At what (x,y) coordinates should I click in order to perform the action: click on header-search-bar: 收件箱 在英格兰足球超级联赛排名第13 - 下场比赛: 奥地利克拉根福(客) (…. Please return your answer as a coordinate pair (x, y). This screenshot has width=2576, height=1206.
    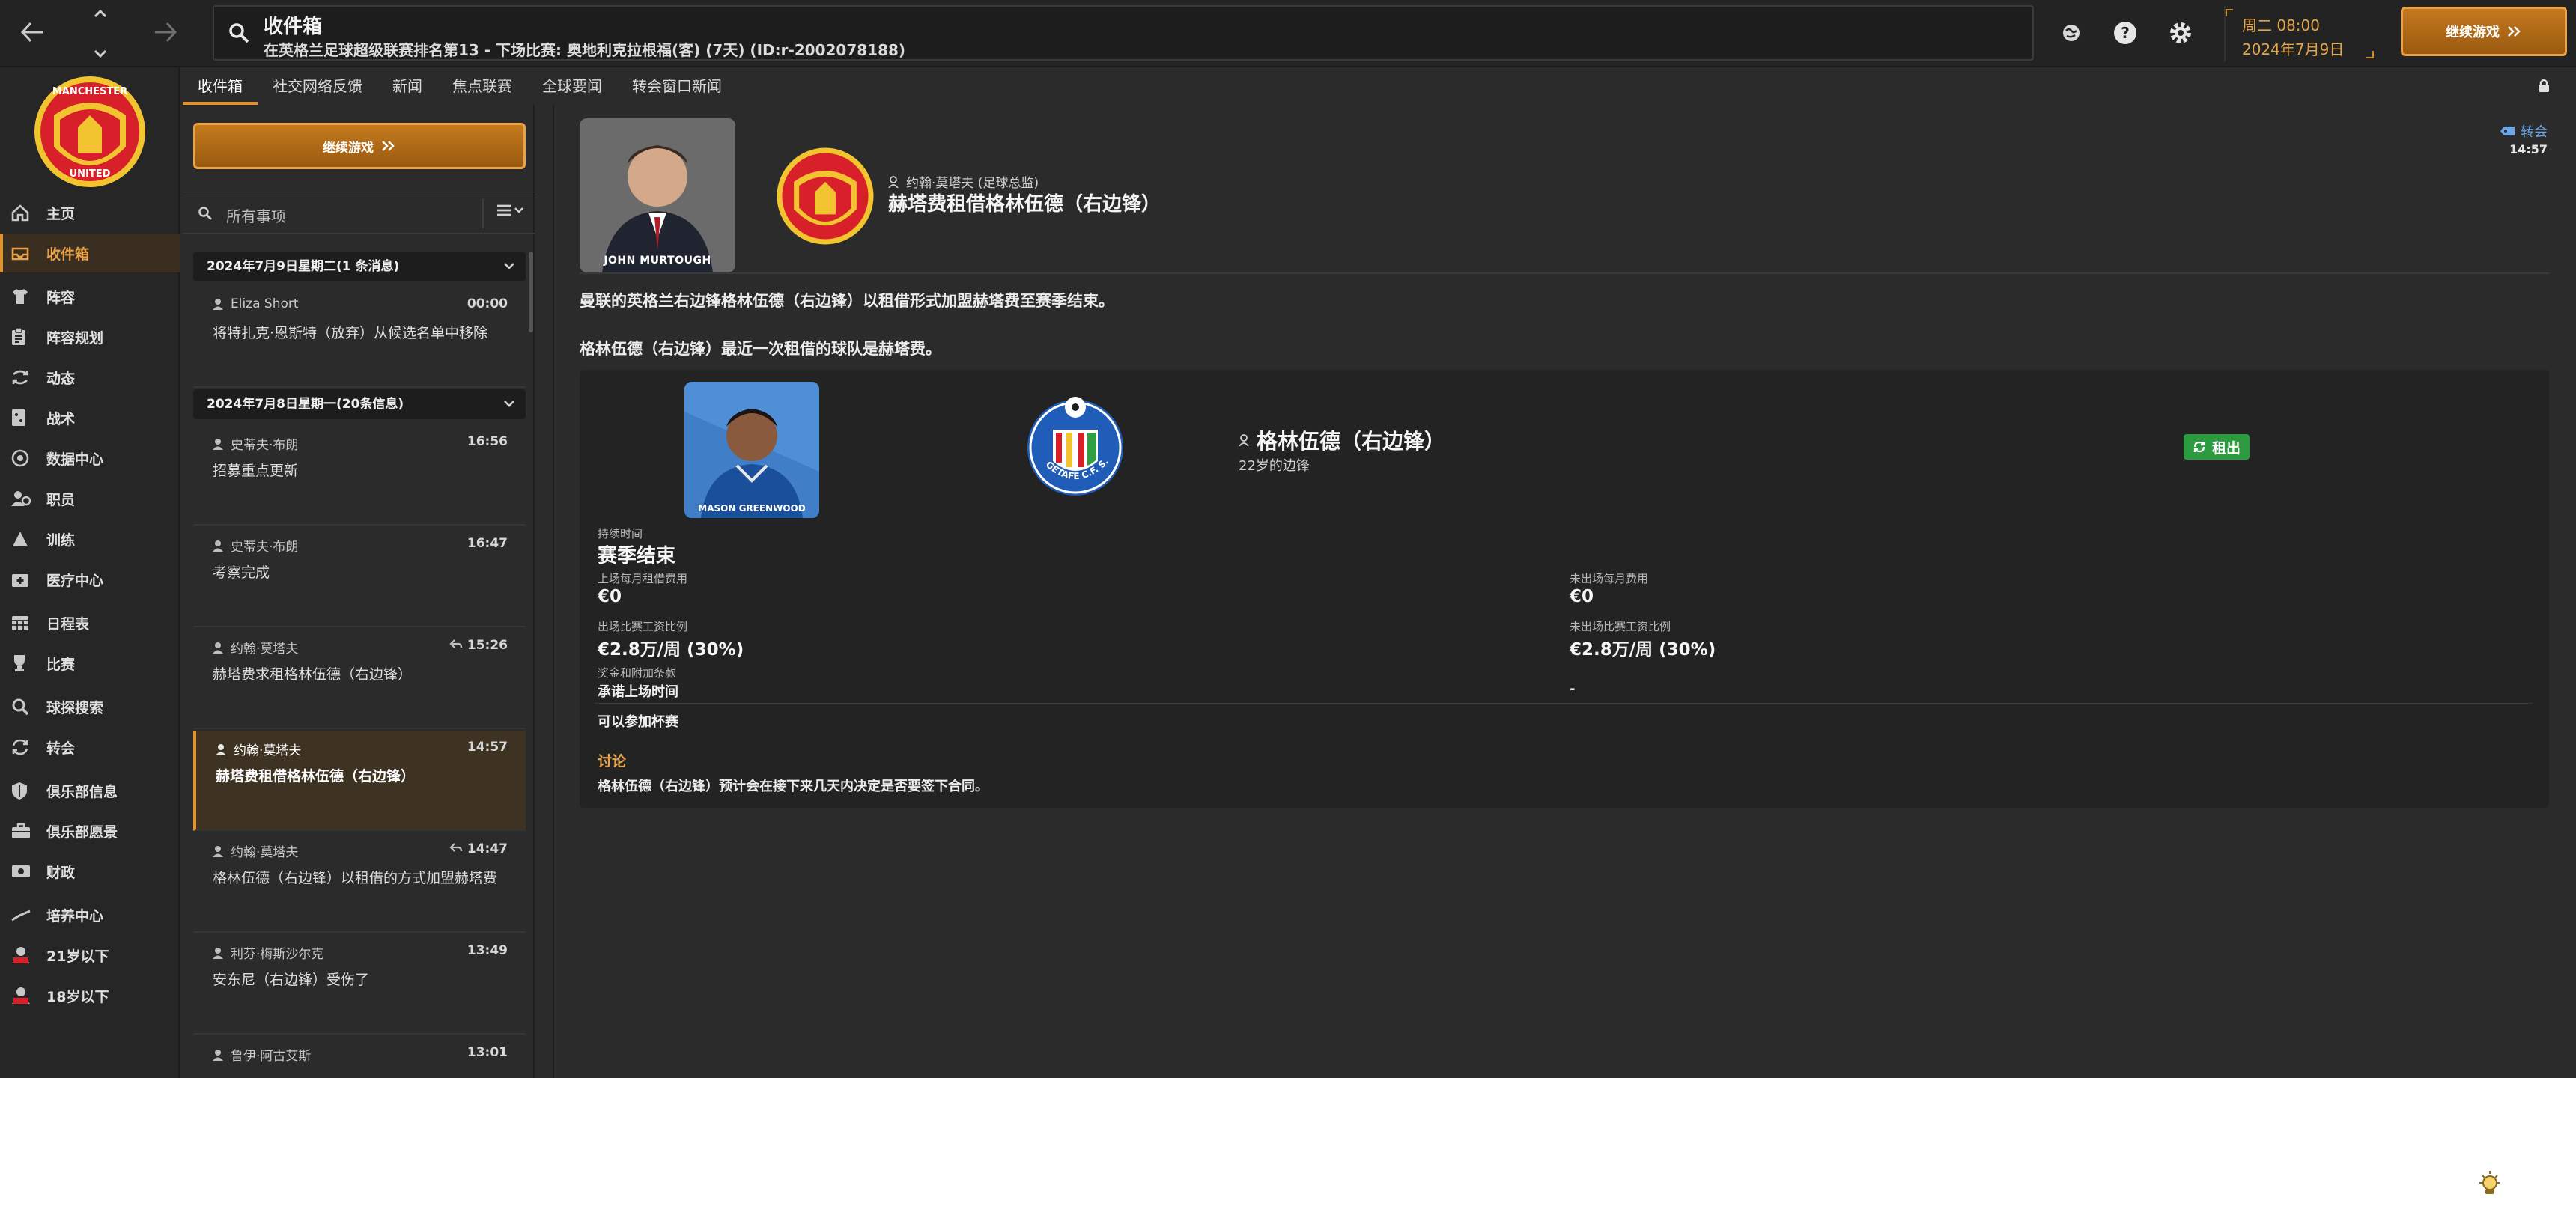
    Looking at the image, I should click on (1123, 33).